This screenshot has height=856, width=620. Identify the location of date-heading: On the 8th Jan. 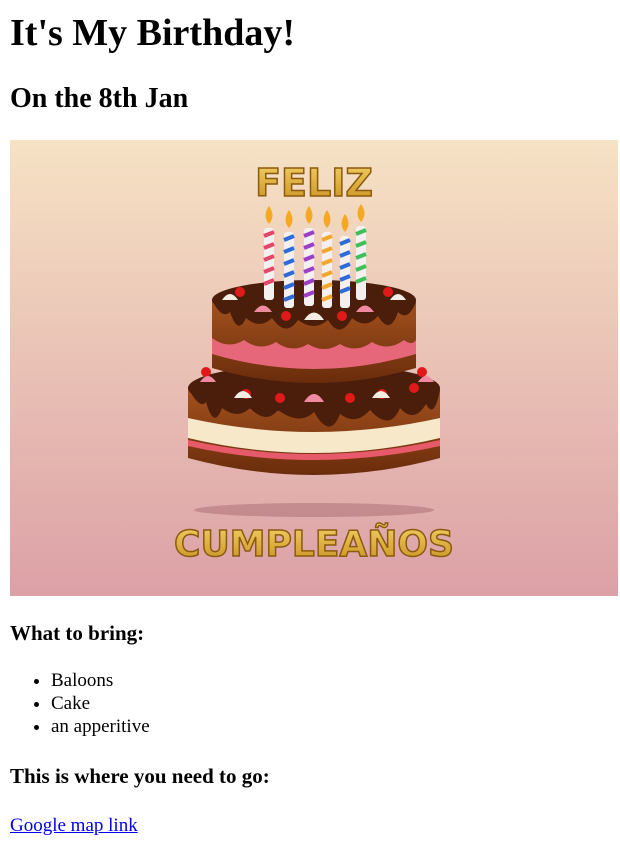
(99, 98).